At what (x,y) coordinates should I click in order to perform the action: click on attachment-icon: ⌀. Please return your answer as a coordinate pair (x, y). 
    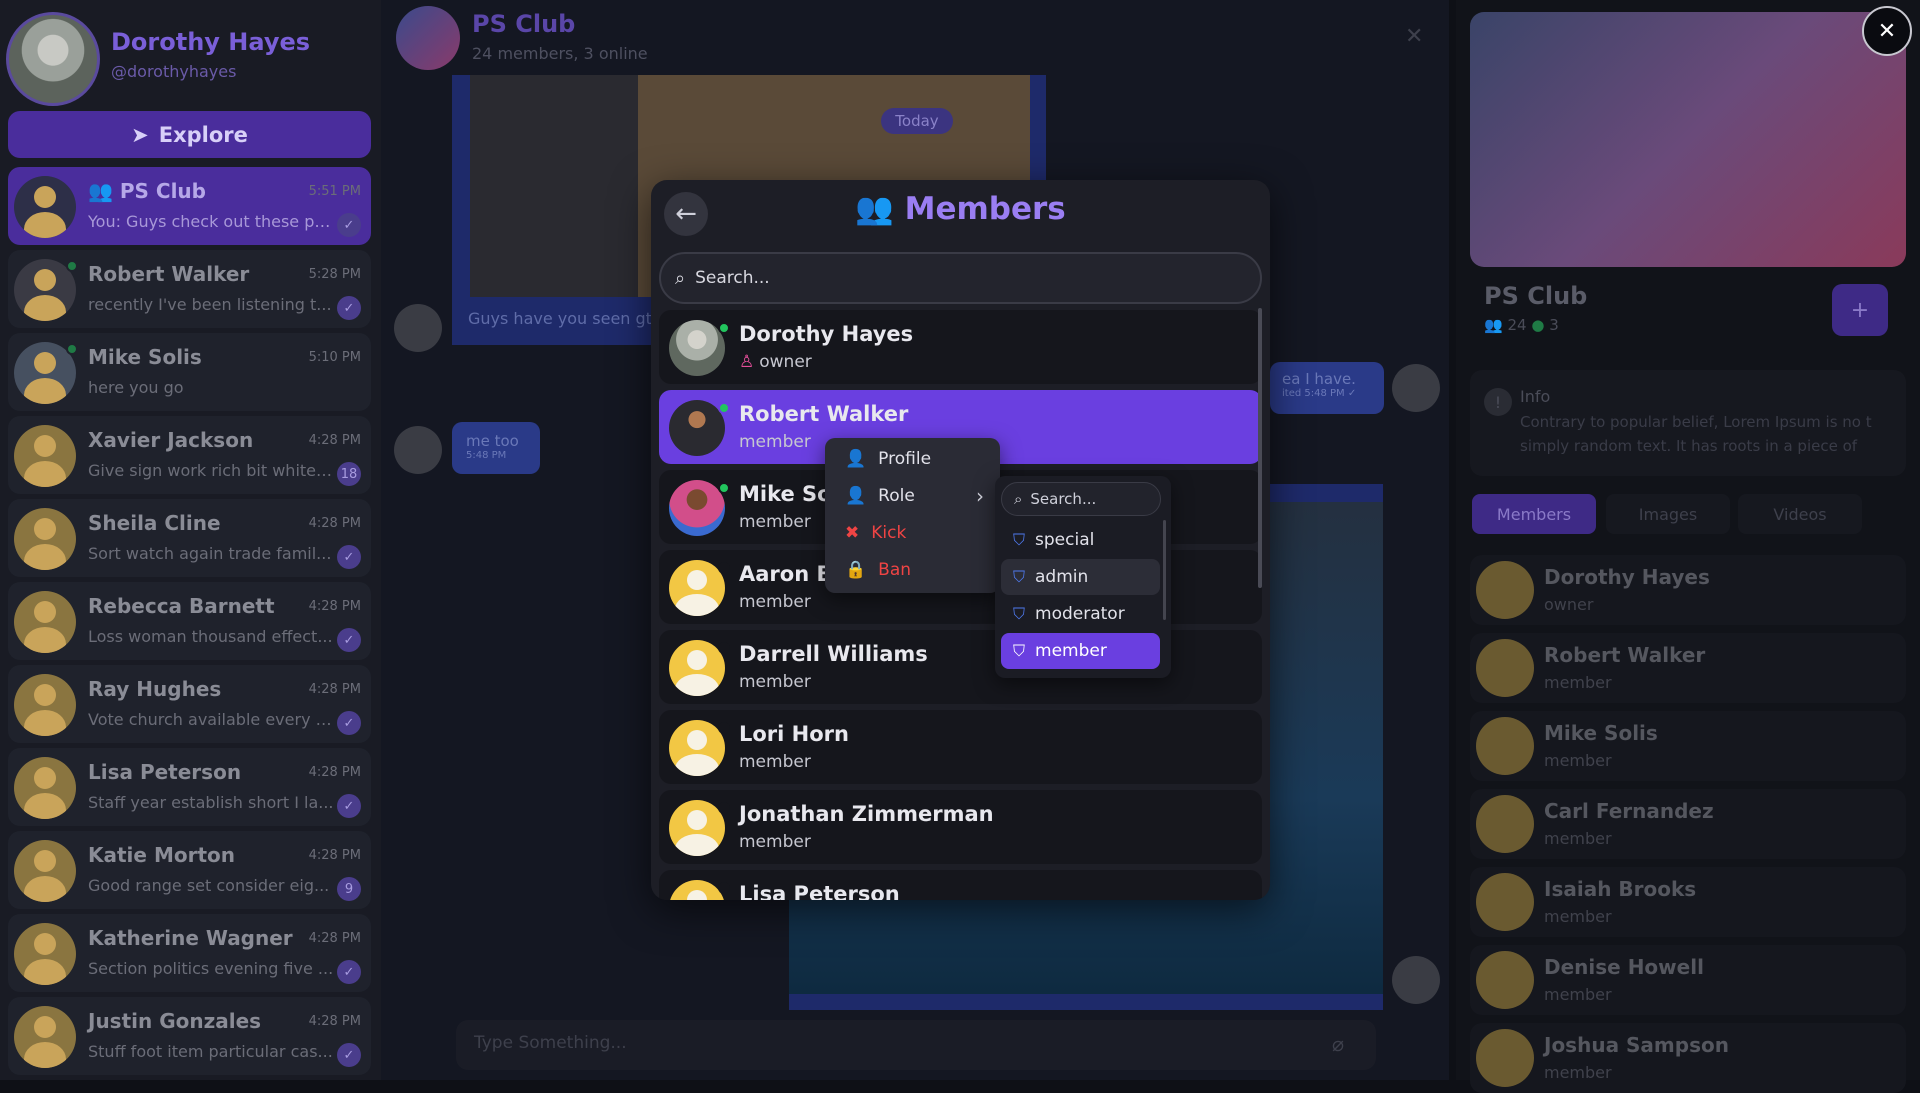
    Looking at the image, I should click on (1338, 1044).